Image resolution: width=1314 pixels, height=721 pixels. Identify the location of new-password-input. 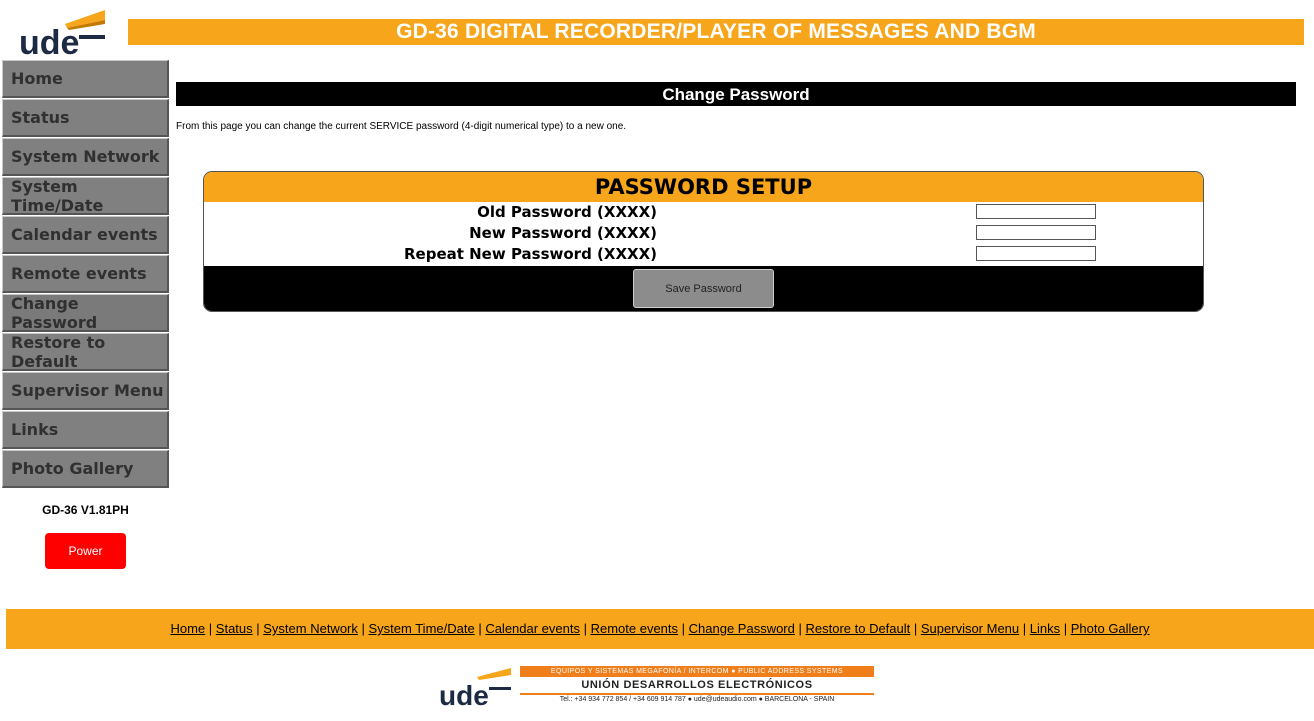
(1036, 232).